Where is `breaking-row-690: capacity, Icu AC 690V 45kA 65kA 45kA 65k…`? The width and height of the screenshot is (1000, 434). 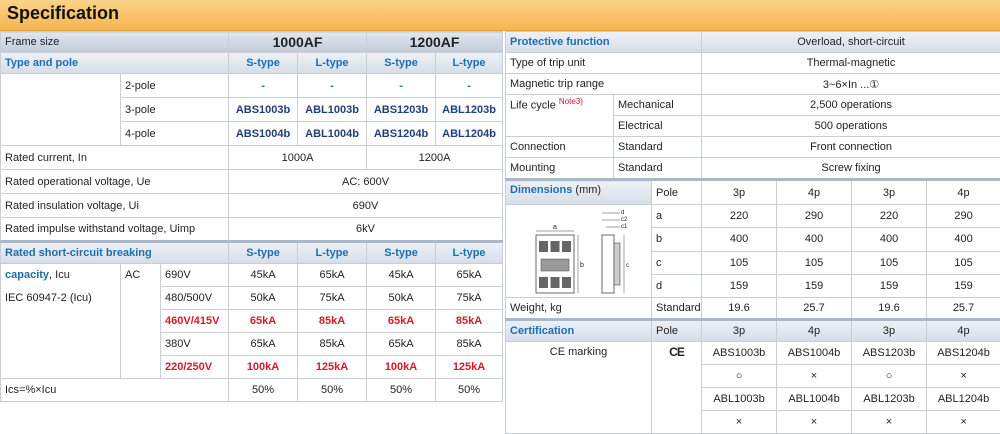 breaking-row-690: capacity, Icu AC 690V 45kA 65kA 45kA 65k… is located at coordinates (252, 275).